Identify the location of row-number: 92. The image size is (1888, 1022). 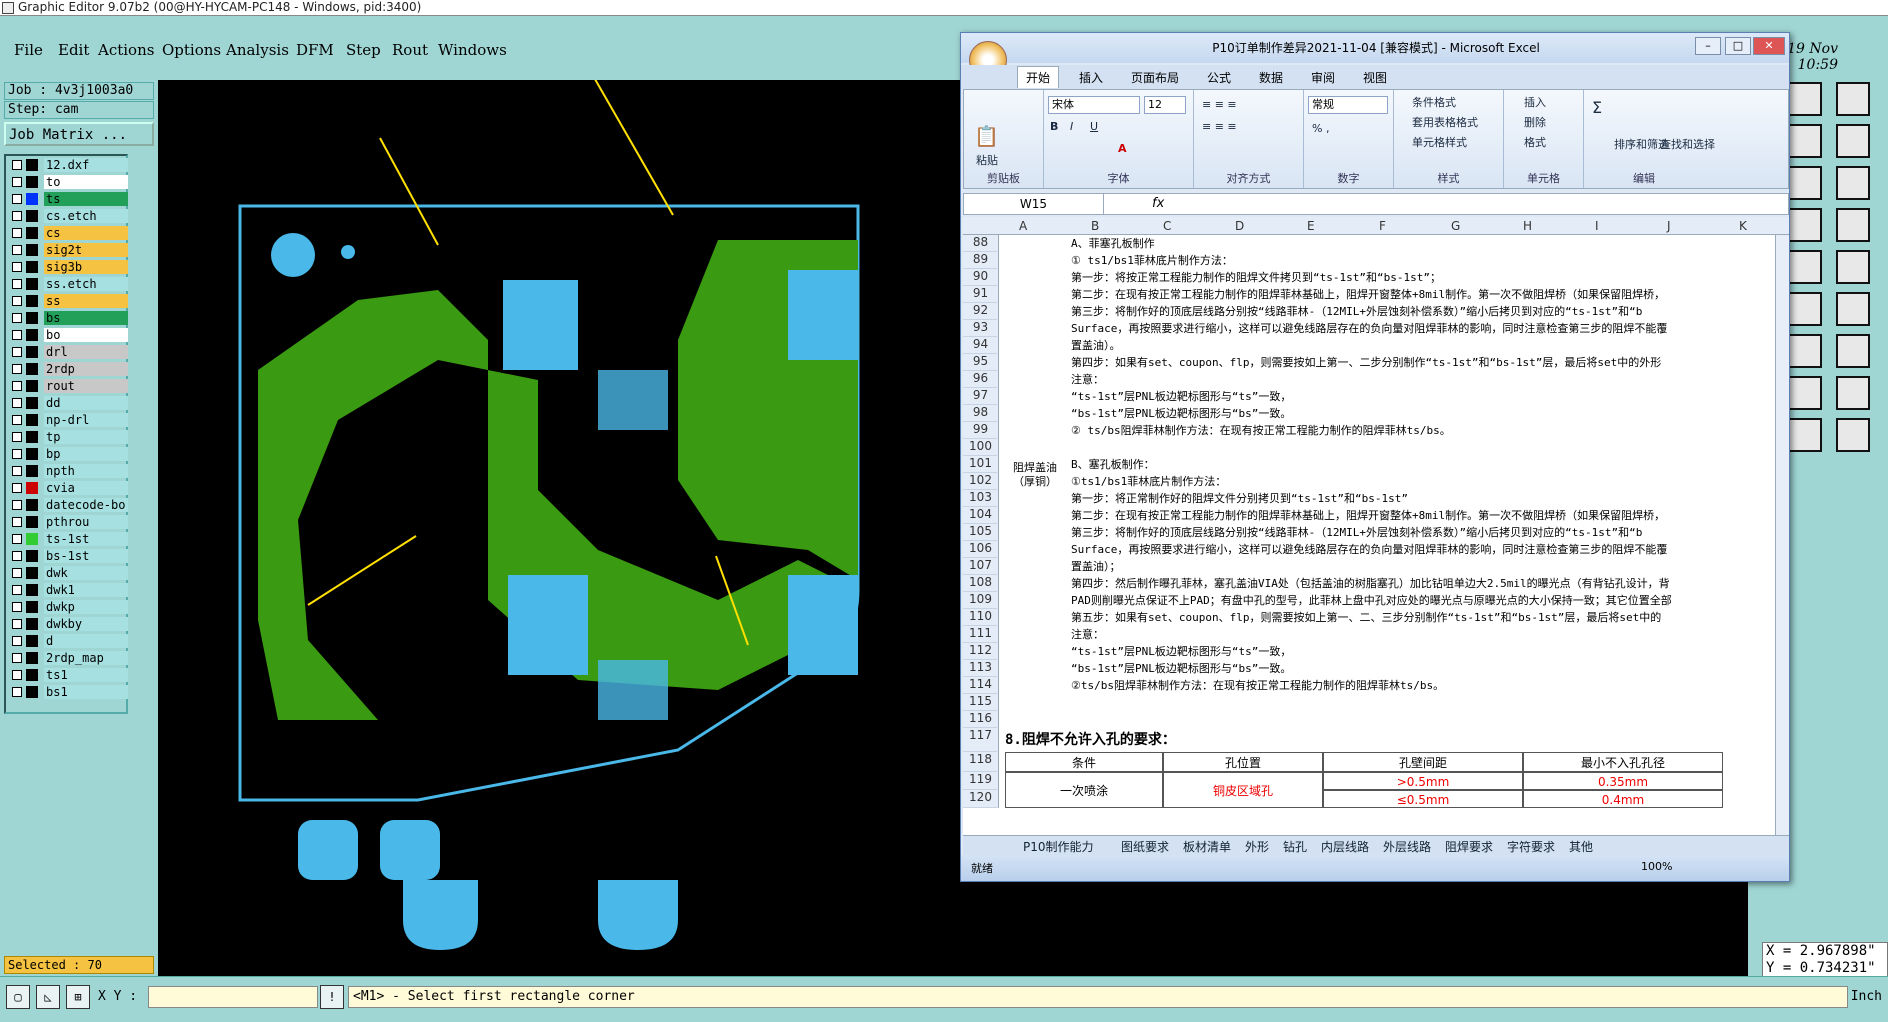
(981, 311).